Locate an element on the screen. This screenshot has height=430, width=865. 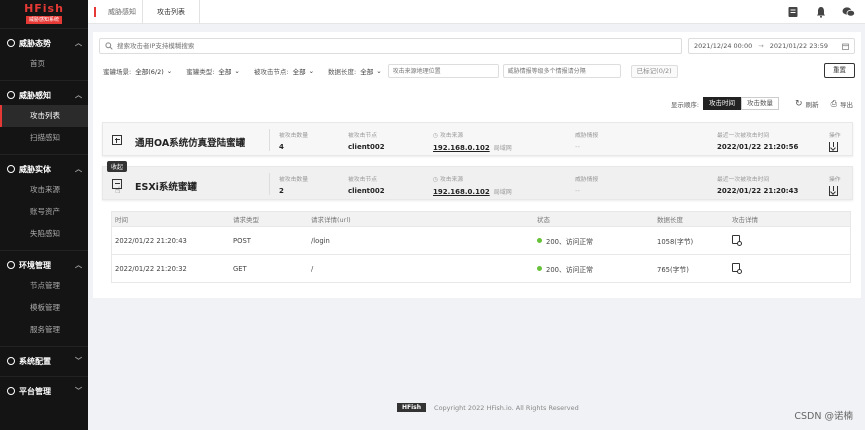
nav-group-situation: 威胁态势 ︿ 首页 is located at coordinates (44, 54).